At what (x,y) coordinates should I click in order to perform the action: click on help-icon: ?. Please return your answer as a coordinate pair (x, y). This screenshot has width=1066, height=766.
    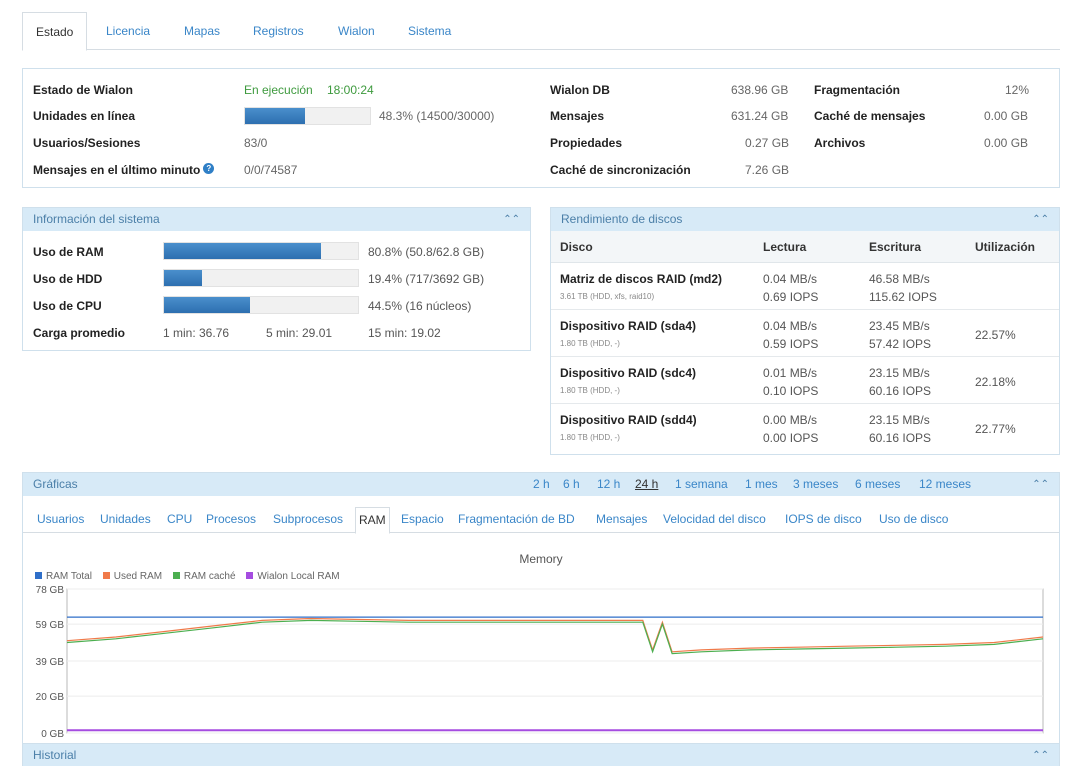
    Looking at the image, I should click on (209, 168).